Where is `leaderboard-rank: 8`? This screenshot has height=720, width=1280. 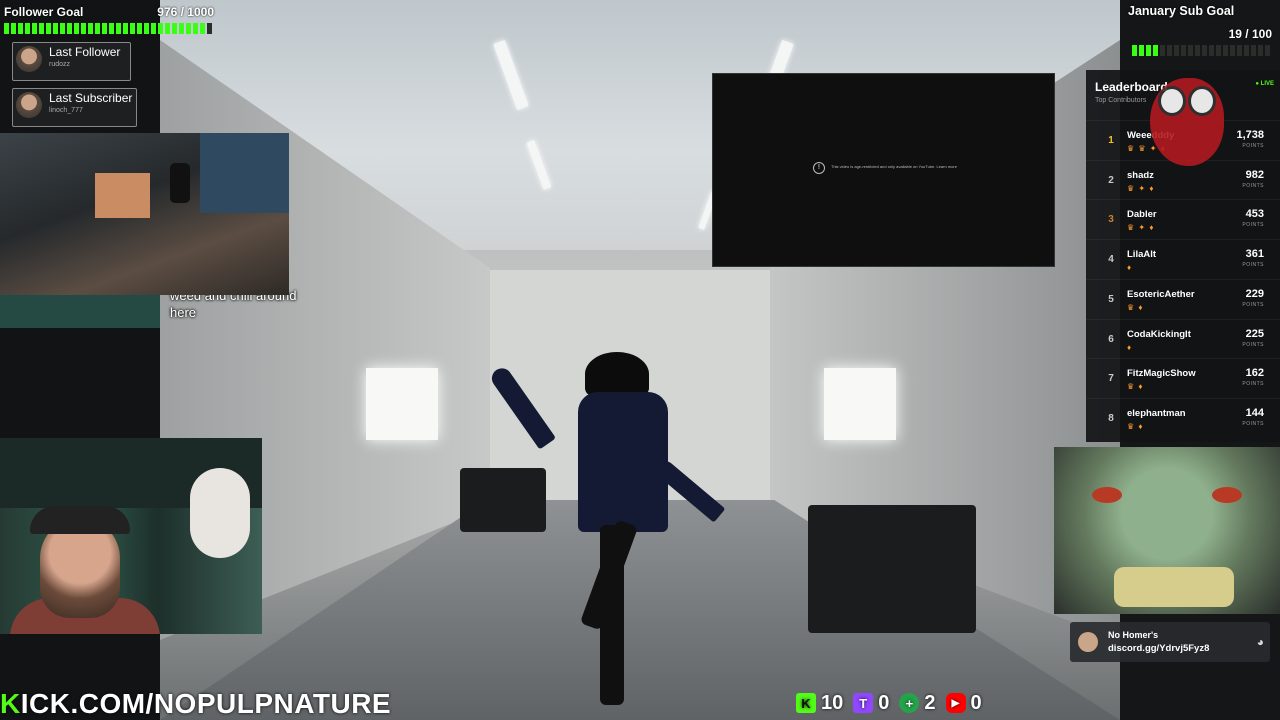 leaderboard-rank: 8 is located at coordinates (1111, 418).